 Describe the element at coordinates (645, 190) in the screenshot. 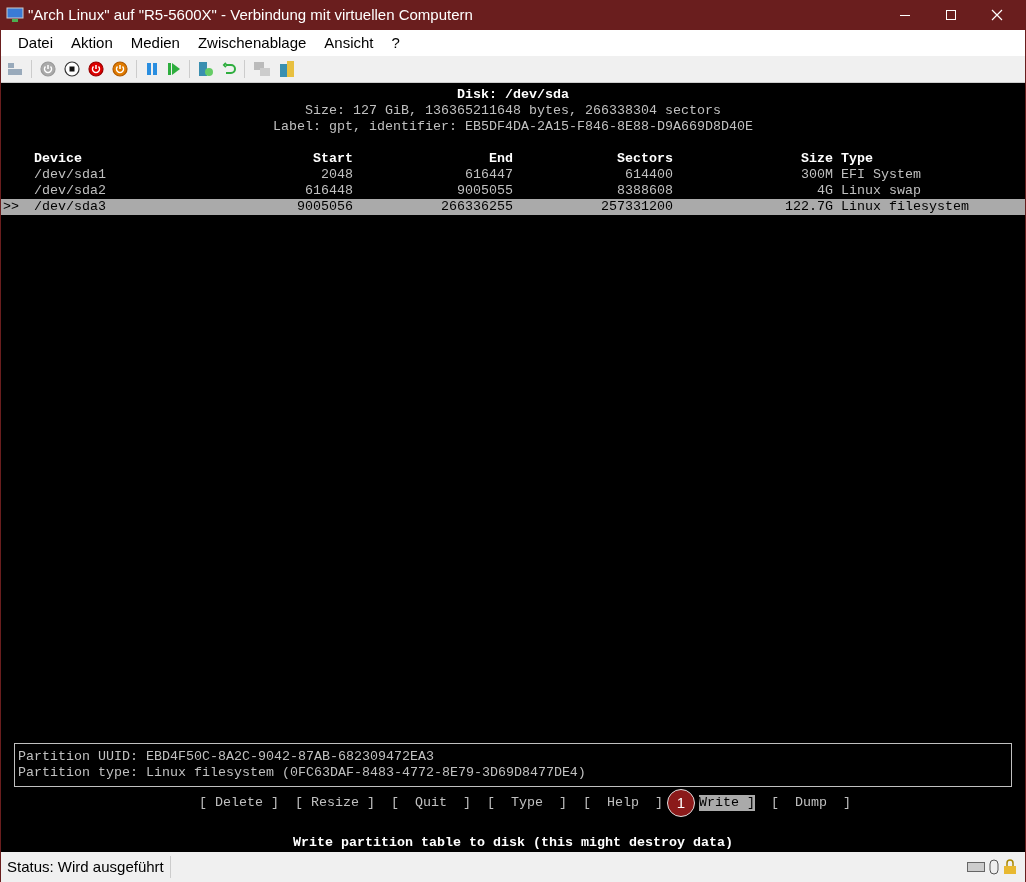

I see `table-cell: 8388608` at that location.